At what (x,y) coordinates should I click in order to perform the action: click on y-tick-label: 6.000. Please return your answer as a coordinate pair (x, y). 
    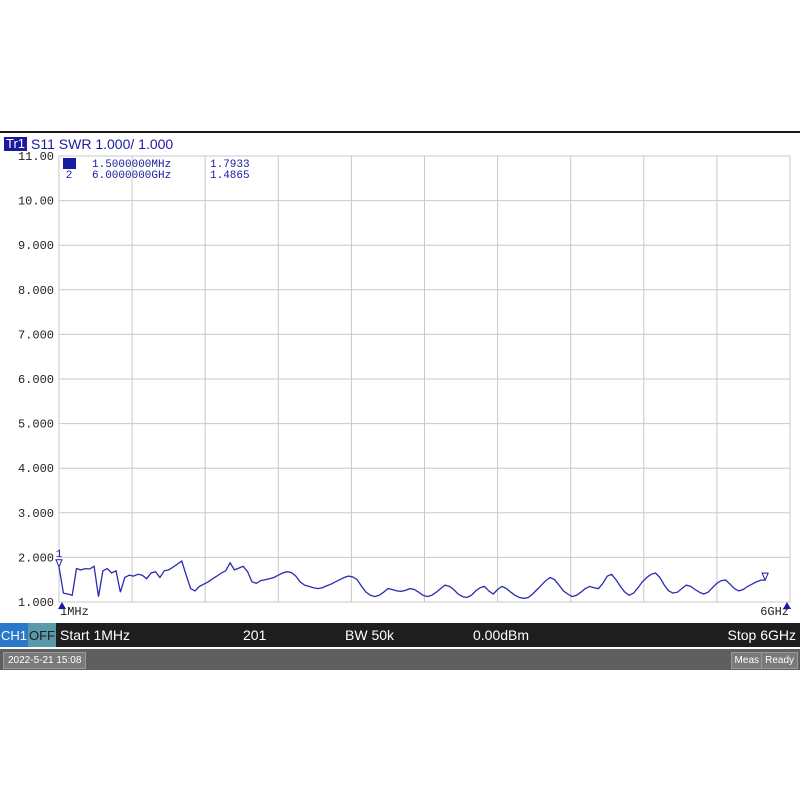
    Looking at the image, I should click on (36, 380).